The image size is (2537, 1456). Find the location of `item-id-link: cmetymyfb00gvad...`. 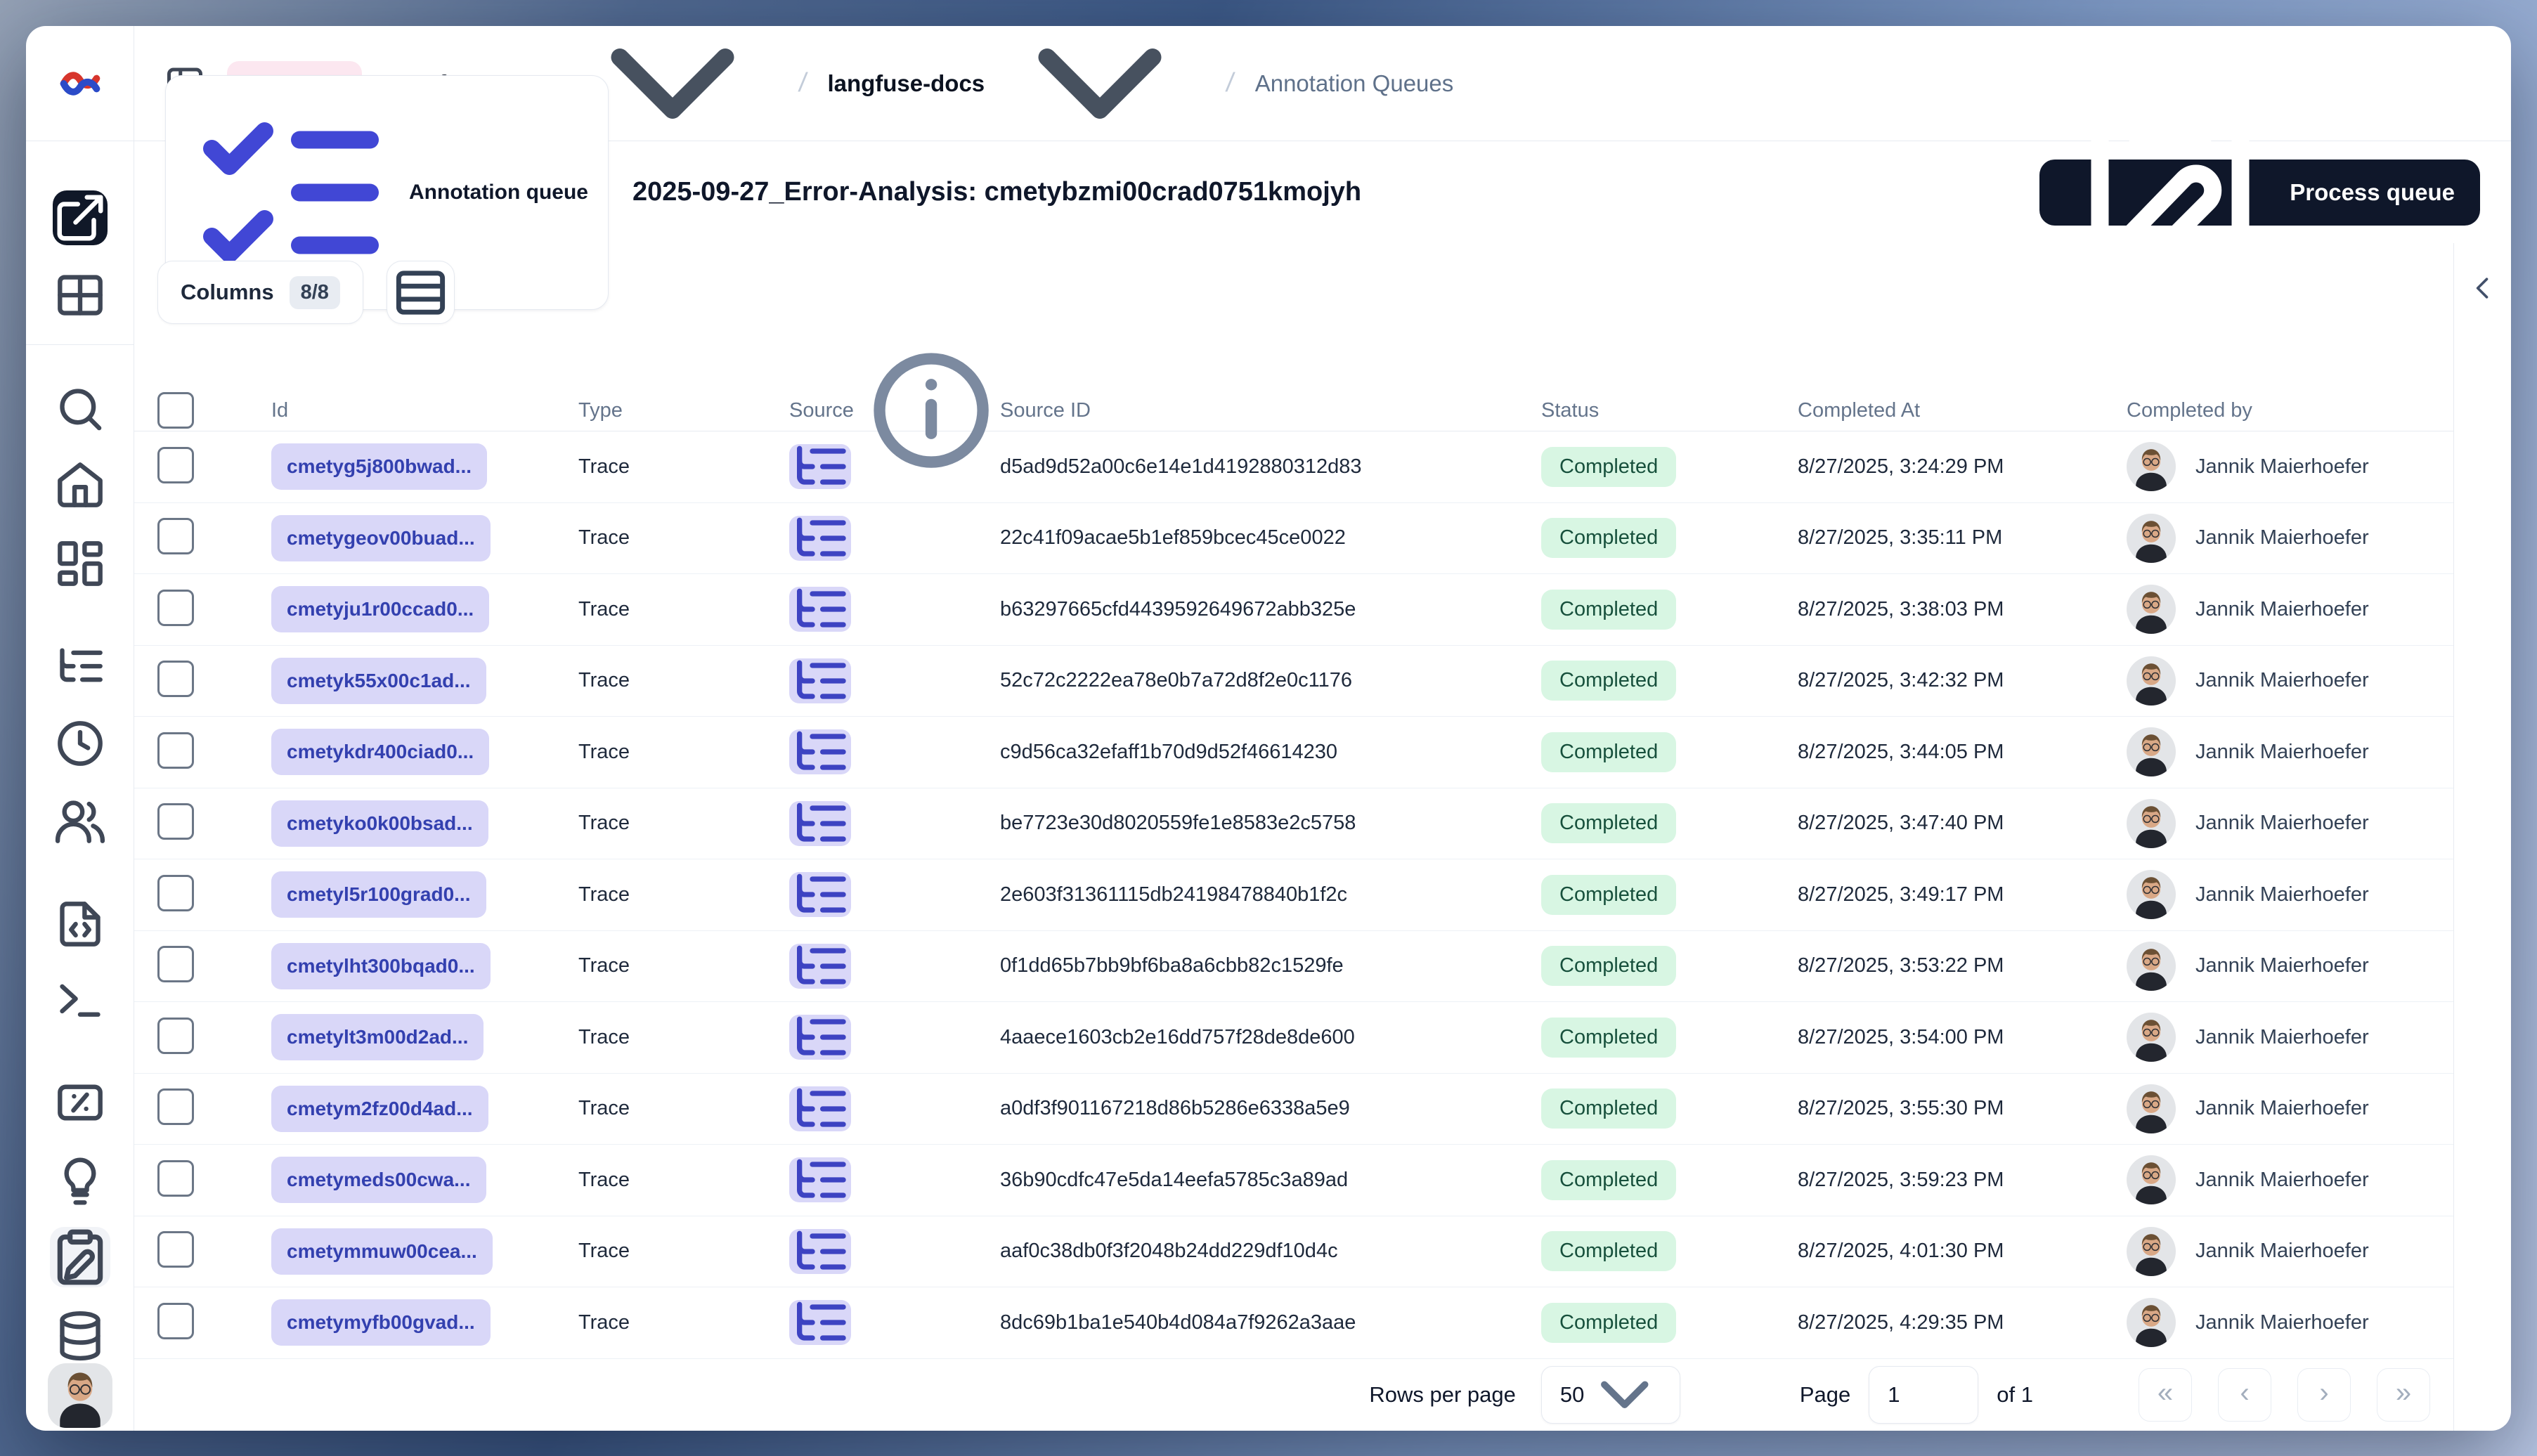

item-id-link: cmetymyfb00gvad... is located at coordinates (381, 1323).